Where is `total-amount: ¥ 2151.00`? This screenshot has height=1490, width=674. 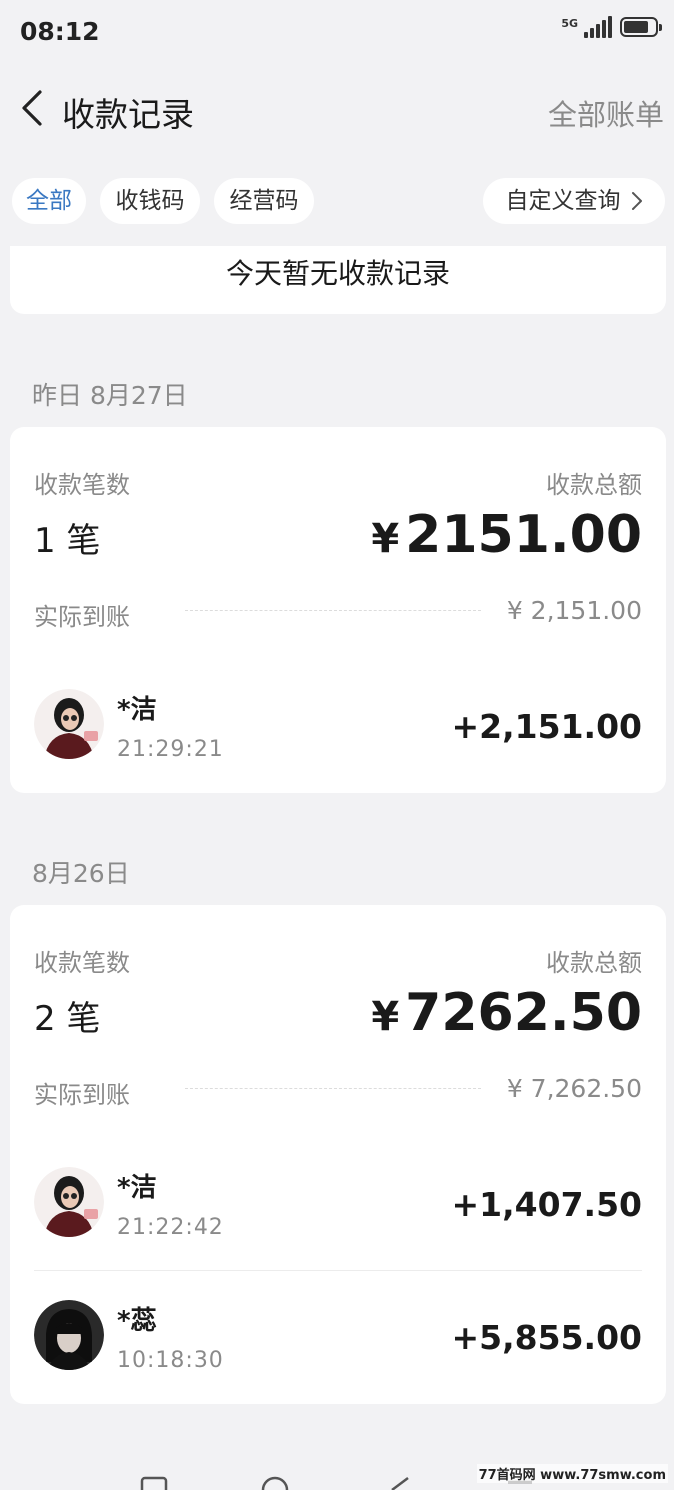 total-amount: ¥ 2151.00 is located at coordinates (506, 535).